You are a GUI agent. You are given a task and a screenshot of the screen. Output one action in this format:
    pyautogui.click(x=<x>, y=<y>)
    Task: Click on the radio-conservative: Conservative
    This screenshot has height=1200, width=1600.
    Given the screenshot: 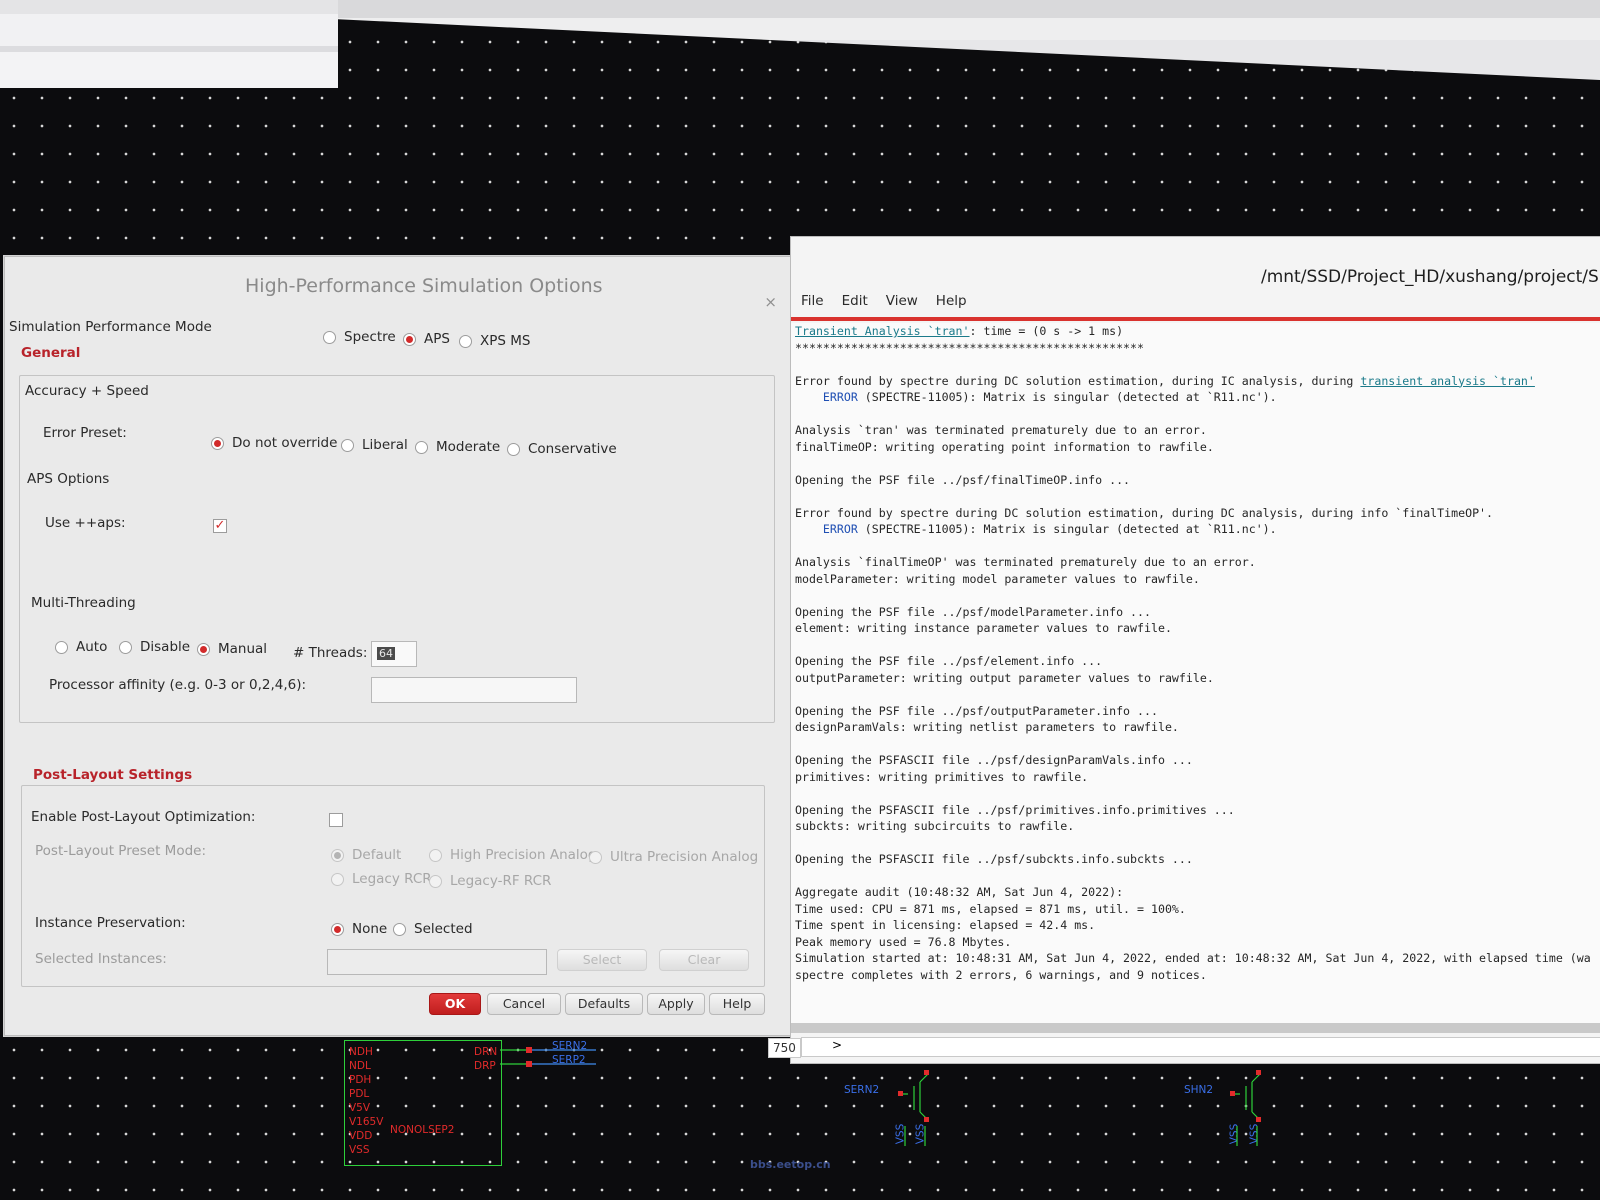 What is the action you would take?
    pyautogui.click(x=562, y=449)
    